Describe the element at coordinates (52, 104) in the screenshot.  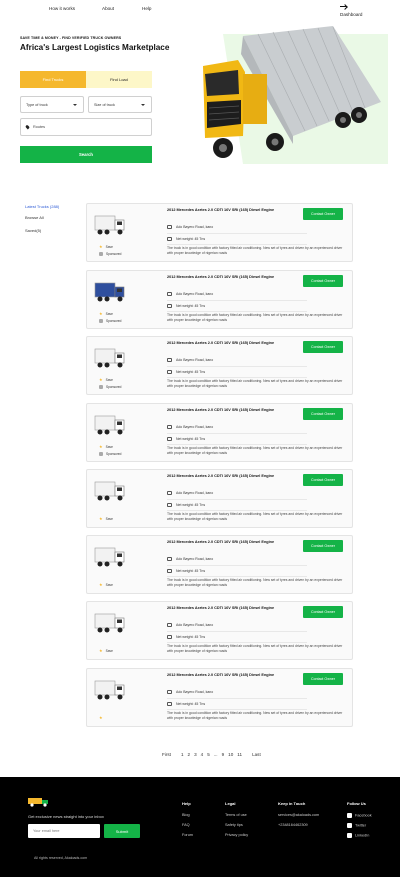
I see `type-of-truck-select: Type of truck` at that location.